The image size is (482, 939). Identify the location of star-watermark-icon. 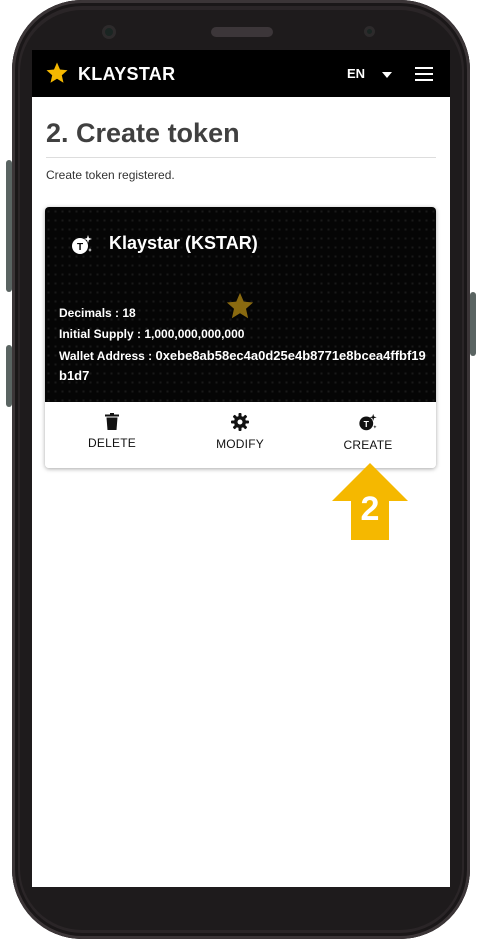
(240, 305).